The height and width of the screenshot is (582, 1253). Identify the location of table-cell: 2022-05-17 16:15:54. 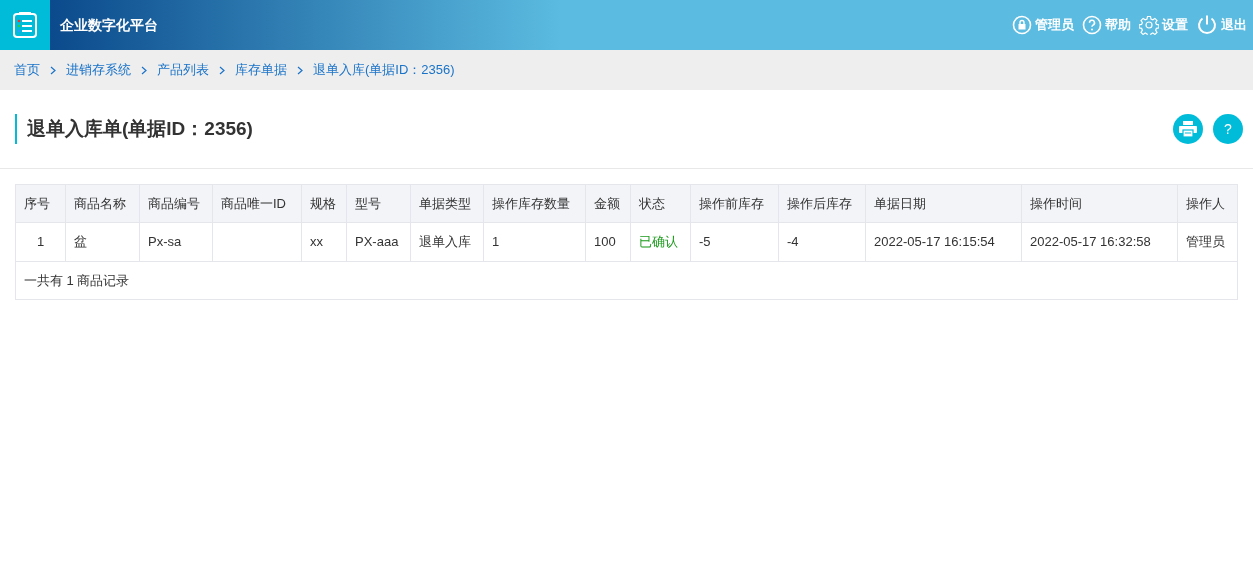
(943, 242).